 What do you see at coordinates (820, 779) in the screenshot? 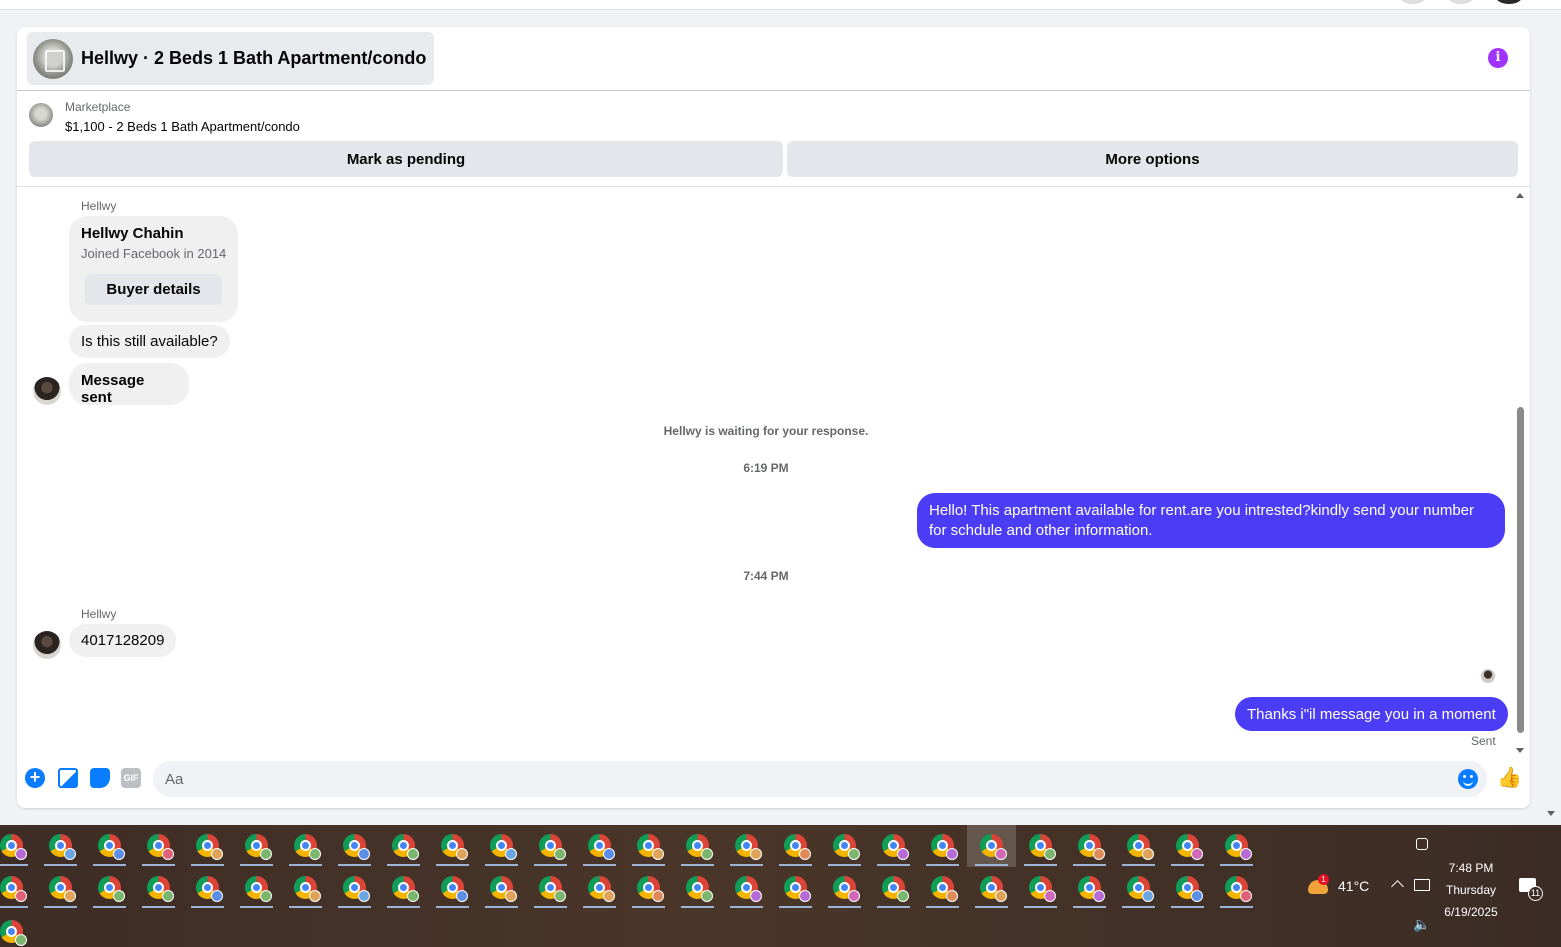
I see `message-input` at bounding box center [820, 779].